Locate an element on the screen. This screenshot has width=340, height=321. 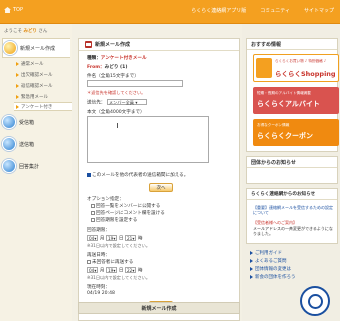
top-link-community: コミュニティ is located at coordinates (275, 10).